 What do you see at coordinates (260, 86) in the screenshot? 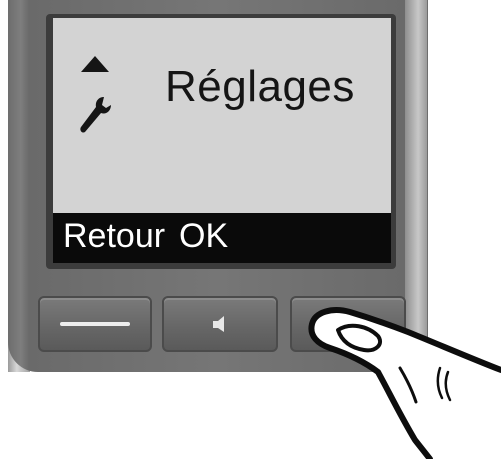
I see `screen-title: Réglages` at bounding box center [260, 86].